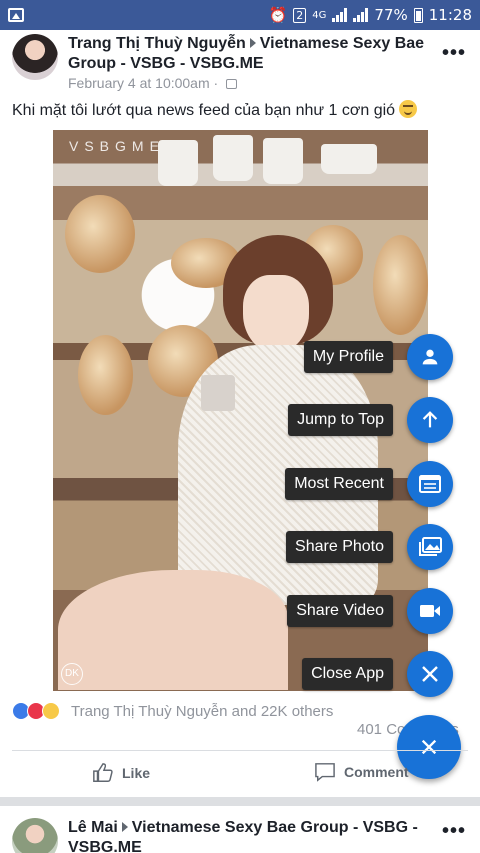 Image resolution: width=480 pixels, height=853 pixels. Describe the element at coordinates (35, 57) in the screenshot. I see `author-avatar` at that location.